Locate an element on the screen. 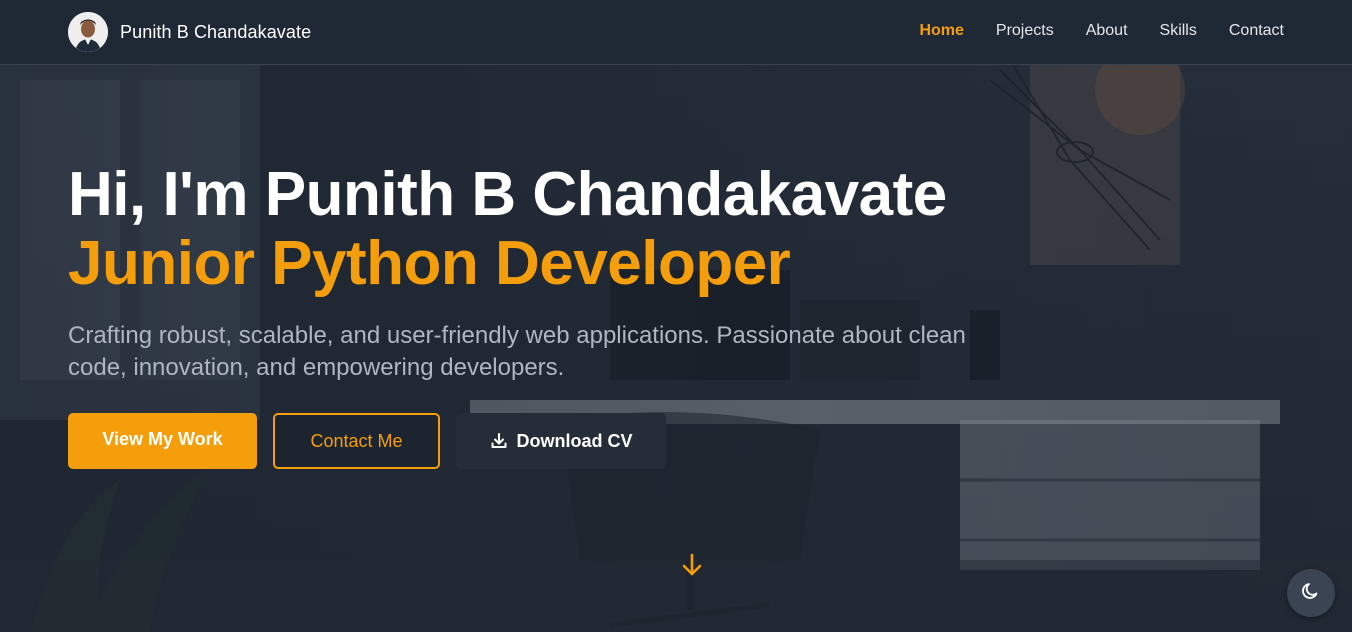 This screenshot has width=1352, height=632. nav-link-projects: Projects is located at coordinates (1025, 31).